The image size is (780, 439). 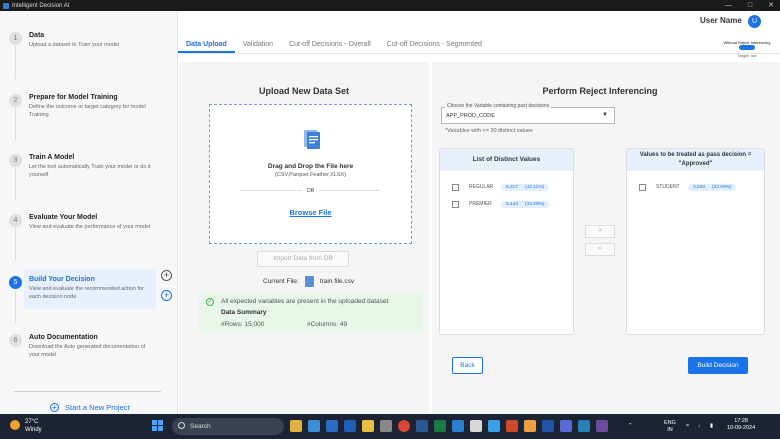 What do you see at coordinates (281, 281) in the screenshot?
I see `current-file-label: Current File:` at bounding box center [281, 281].